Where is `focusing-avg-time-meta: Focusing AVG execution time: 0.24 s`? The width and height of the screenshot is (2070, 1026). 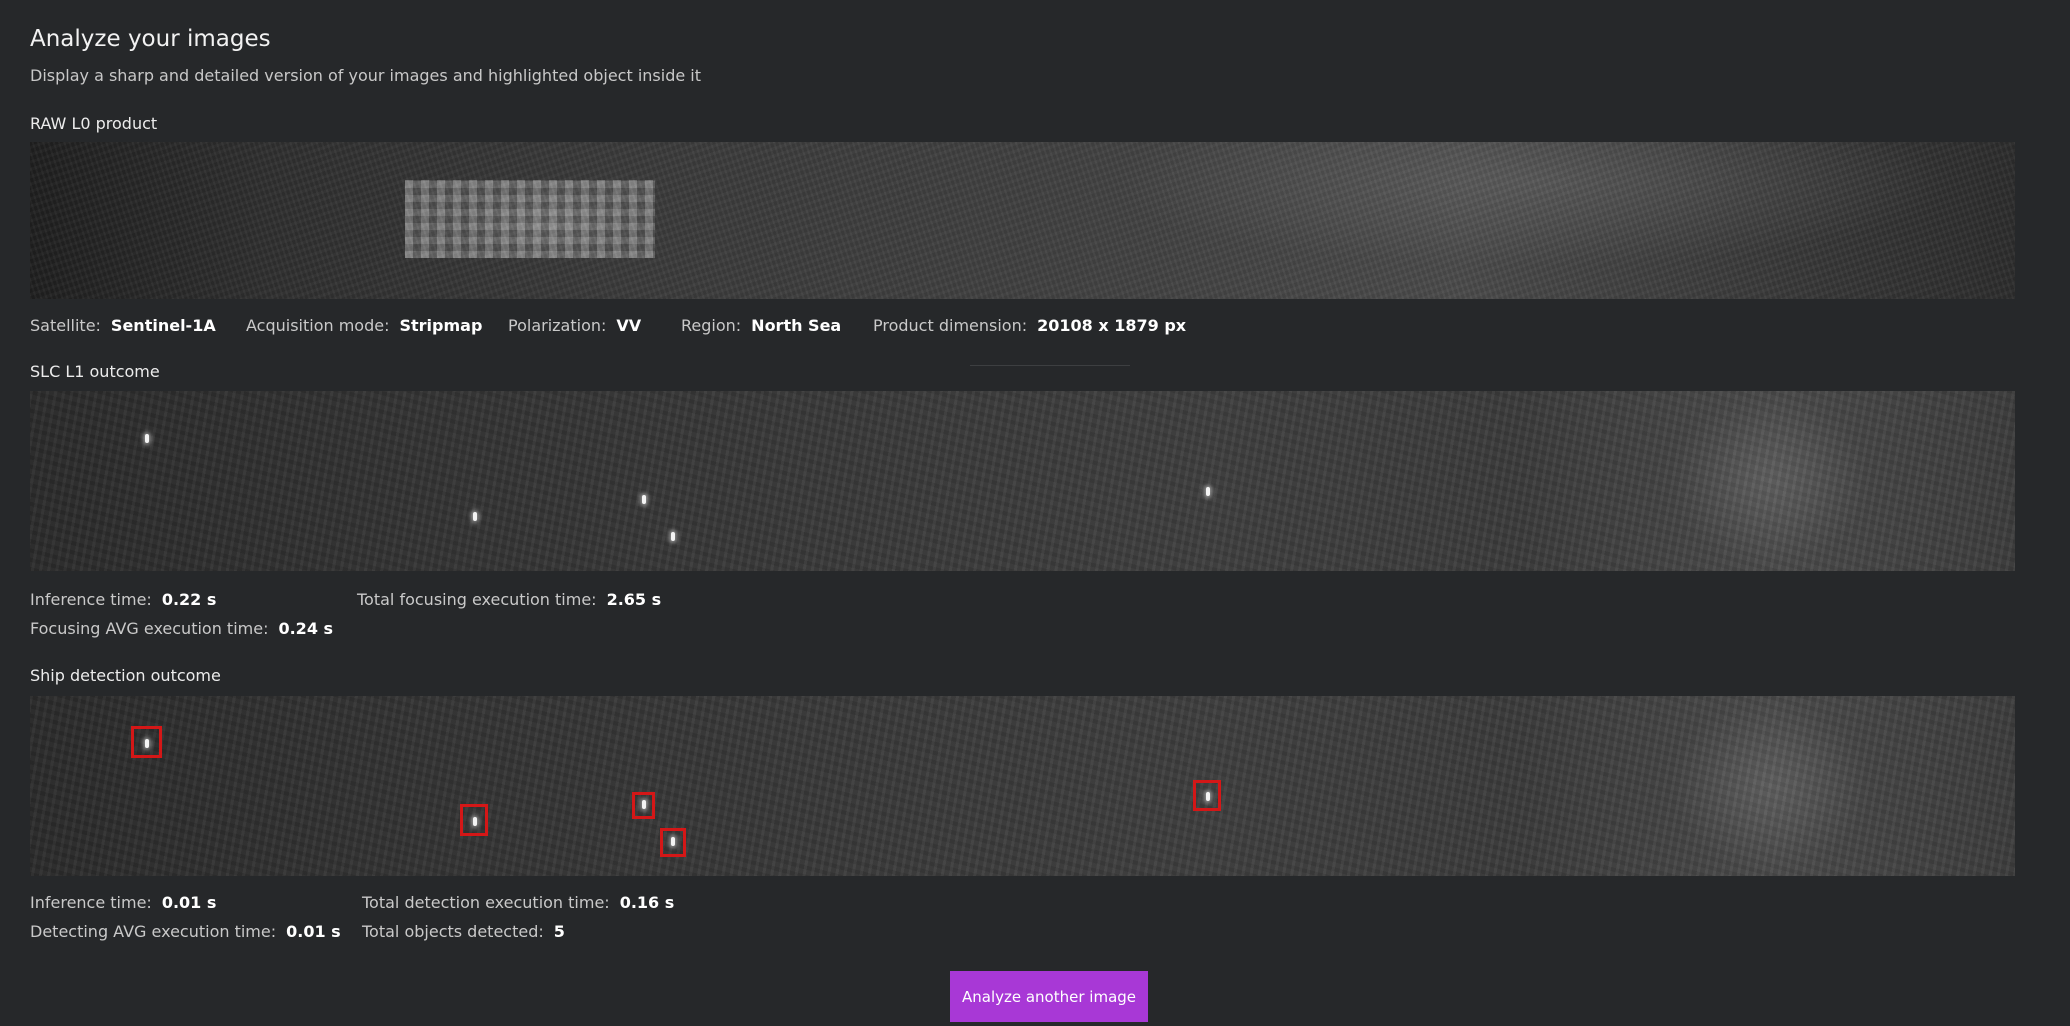
focusing-avg-time-meta: Focusing AVG execution time: 0.24 s is located at coordinates (182, 628).